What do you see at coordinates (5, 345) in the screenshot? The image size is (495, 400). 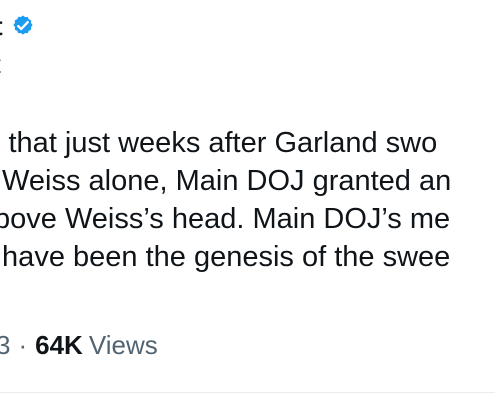 I see `timestamp-fragment: 3` at bounding box center [5, 345].